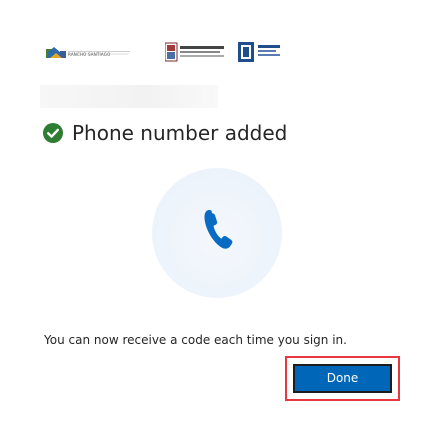 The image size is (439, 440). Describe the element at coordinates (53, 133) in the screenshot. I see `check-circle-icon` at that location.